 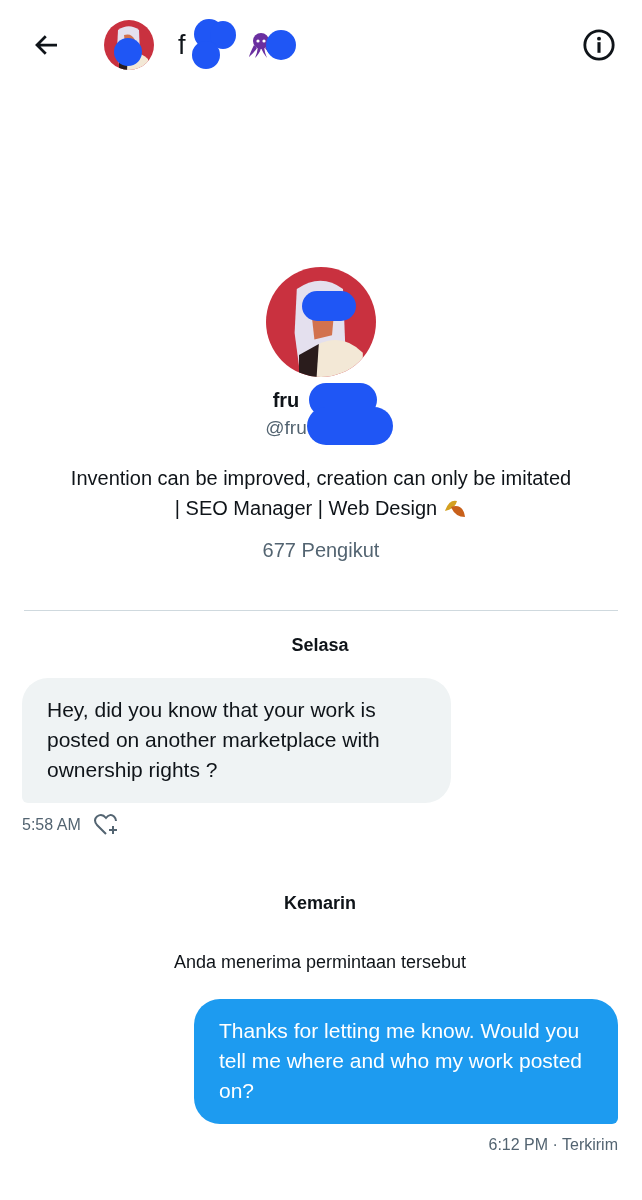 I want to click on follower-count: 677 Pengikut, so click(x=321, y=550).